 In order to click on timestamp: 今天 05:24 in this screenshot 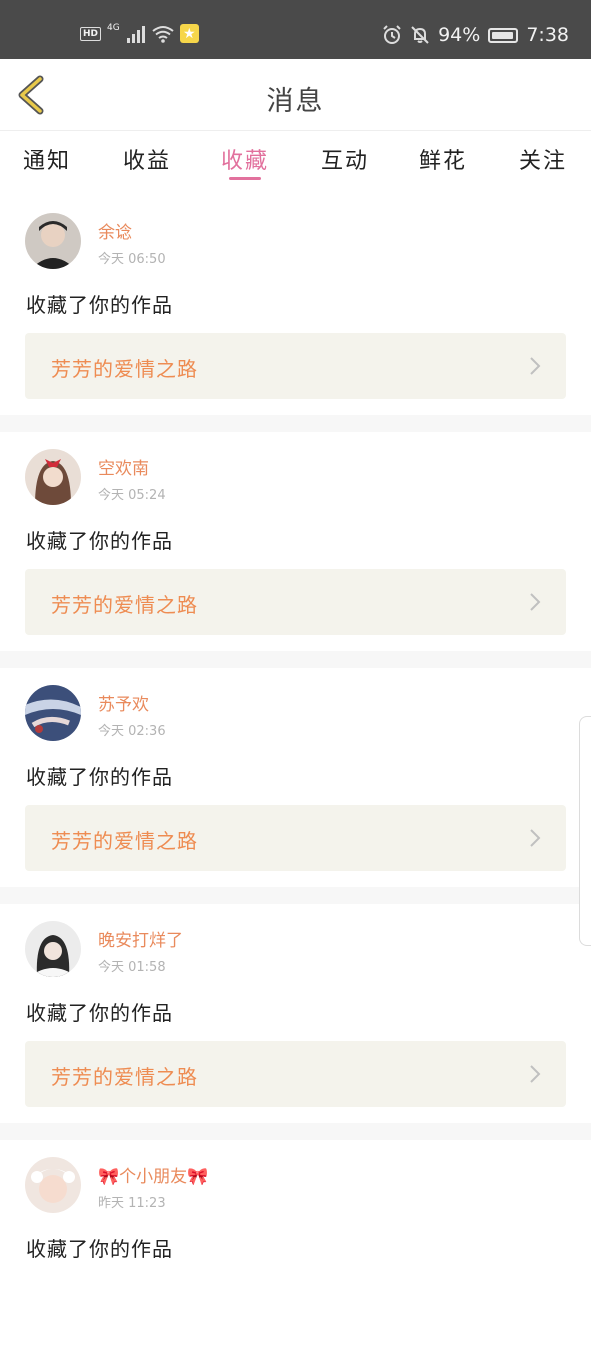, I will do `click(132, 495)`.